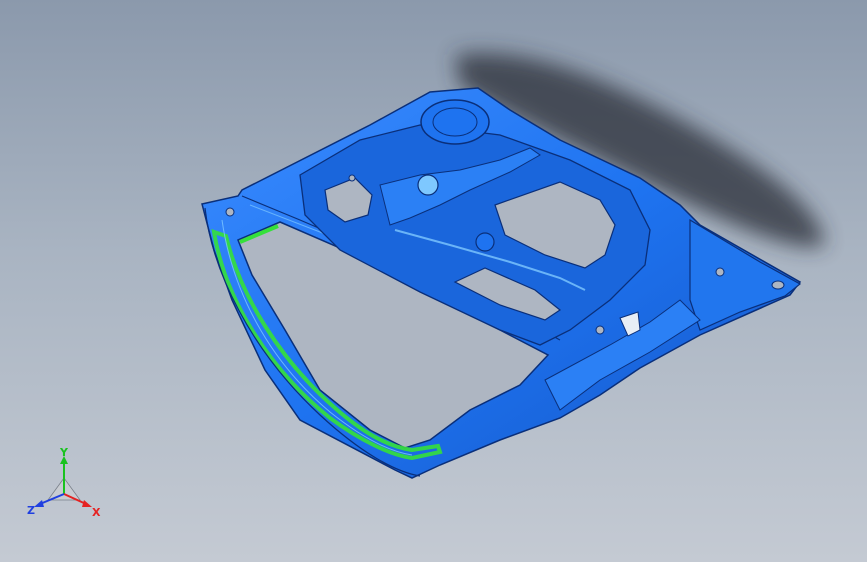  What do you see at coordinates (96, 512) in the screenshot?
I see `x-axis-label: X` at bounding box center [96, 512].